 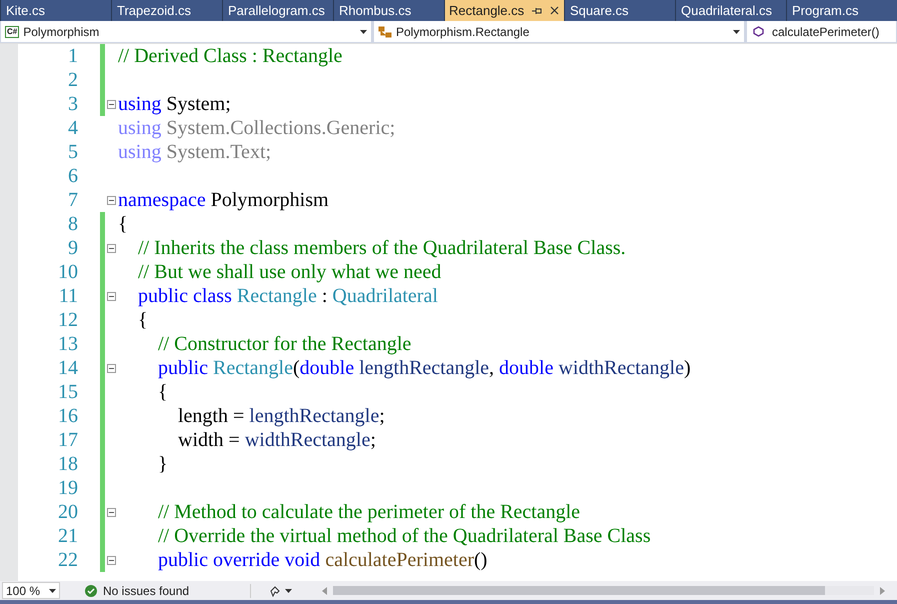 What do you see at coordinates (56, 10) in the screenshot?
I see `editor-tab: Kite.cs` at bounding box center [56, 10].